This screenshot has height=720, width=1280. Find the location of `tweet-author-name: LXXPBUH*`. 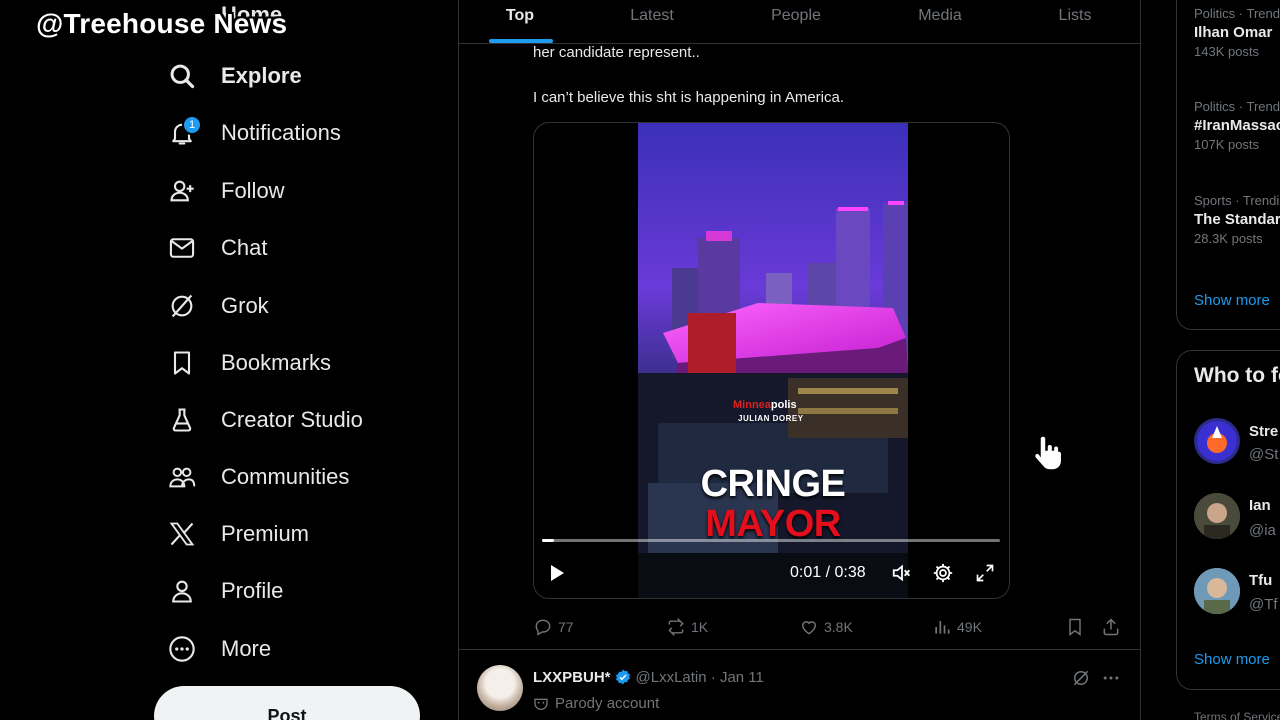

tweet-author-name: LXXPBUH* is located at coordinates (572, 677).